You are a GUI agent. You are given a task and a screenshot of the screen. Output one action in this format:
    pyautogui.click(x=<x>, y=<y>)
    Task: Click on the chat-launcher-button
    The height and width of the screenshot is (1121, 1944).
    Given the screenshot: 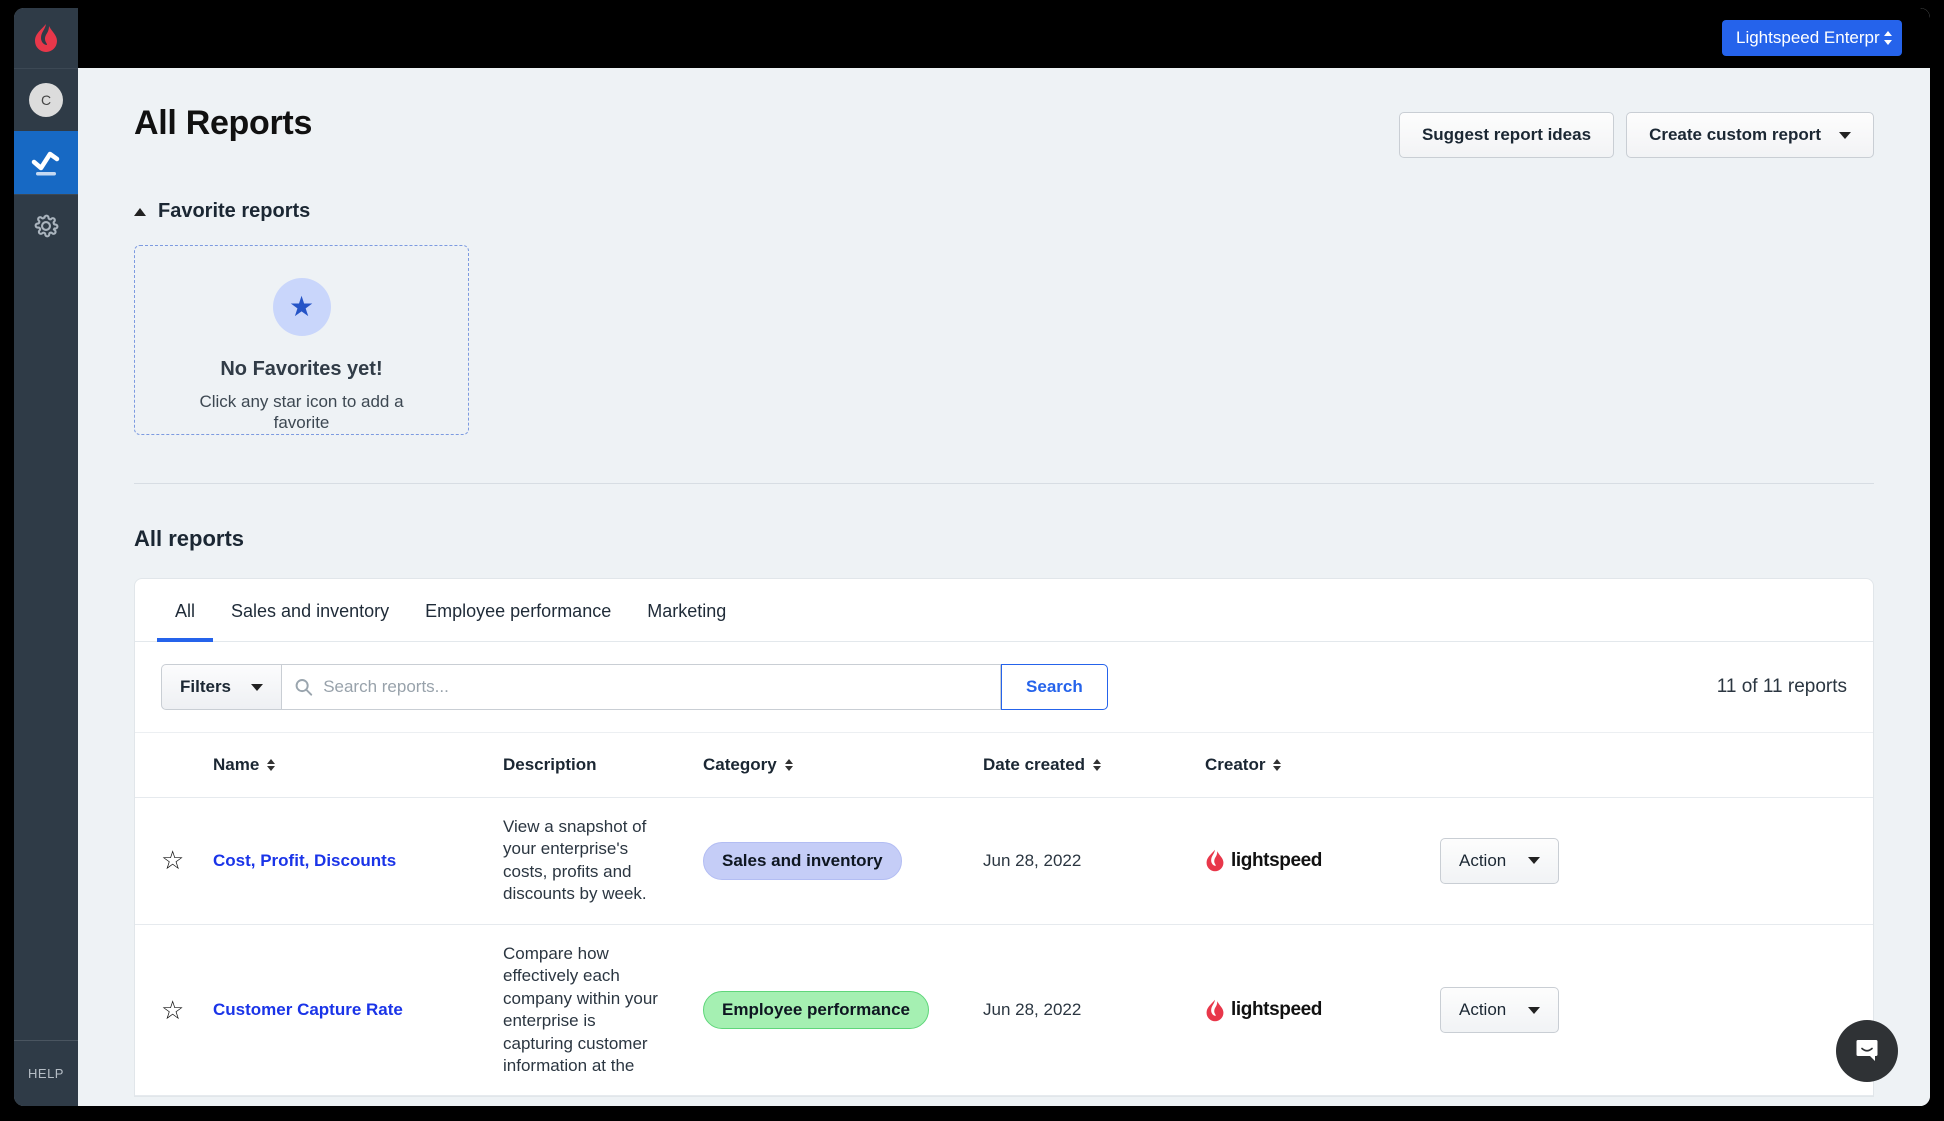 What is the action you would take?
    pyautogui.click(x=1867, y=1051)
    